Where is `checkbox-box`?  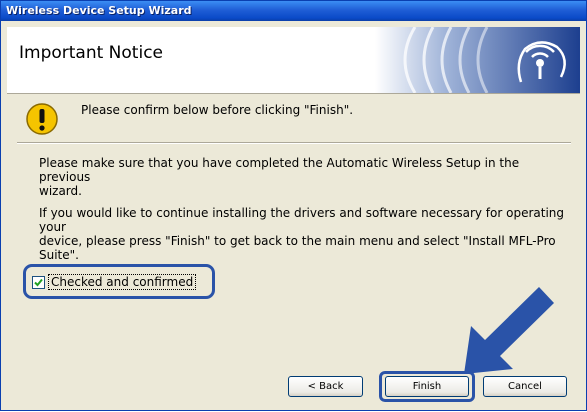 checkbox-box is located at coordinates (38, 282).